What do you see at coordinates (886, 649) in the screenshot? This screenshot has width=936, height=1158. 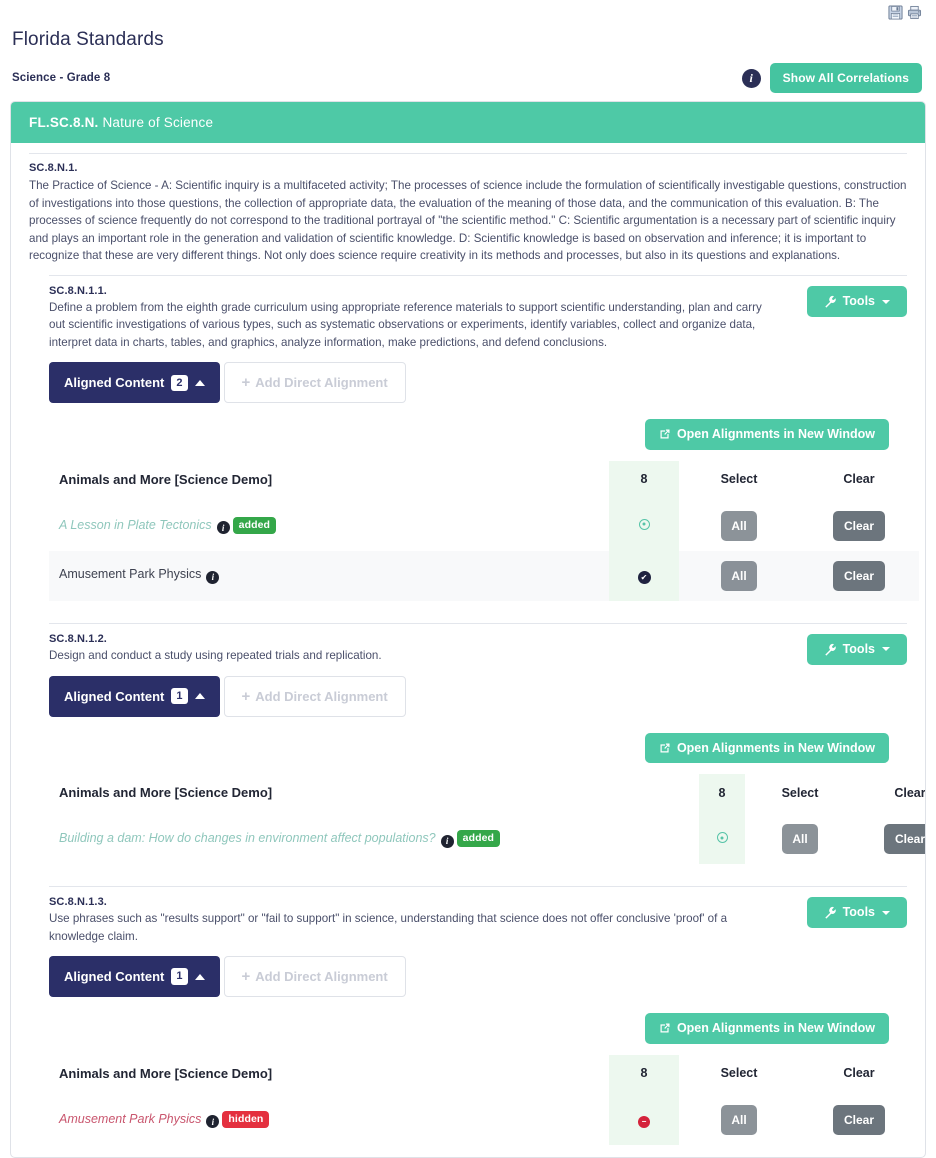 I see `chevron-down-icon` at bounding box center [886, 649].